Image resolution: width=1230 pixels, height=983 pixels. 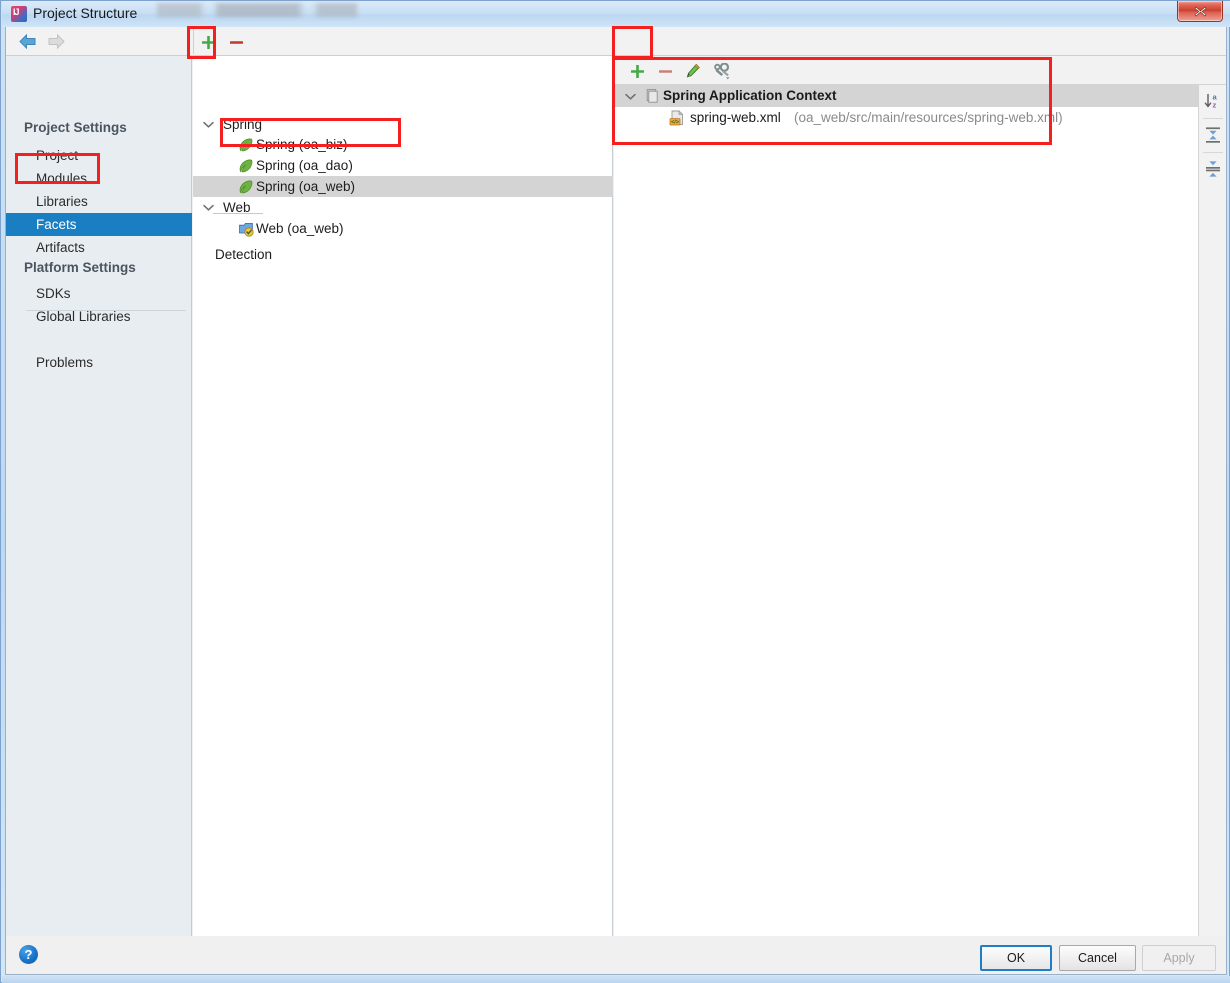 I want to click on window-title: Project Structure, so click(x=85, y=13).